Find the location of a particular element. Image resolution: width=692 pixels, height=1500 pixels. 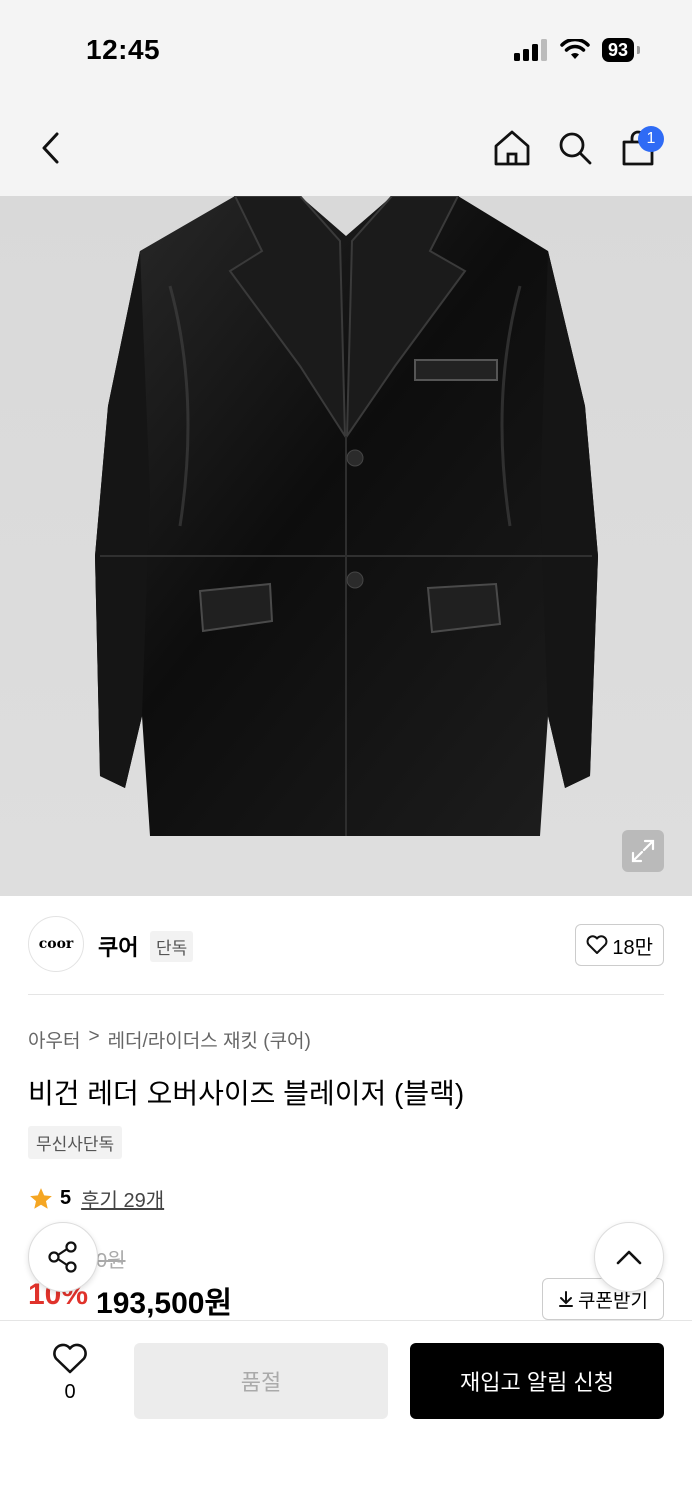

status-bar: 12:45 93 is located at coordinates (346, 50).